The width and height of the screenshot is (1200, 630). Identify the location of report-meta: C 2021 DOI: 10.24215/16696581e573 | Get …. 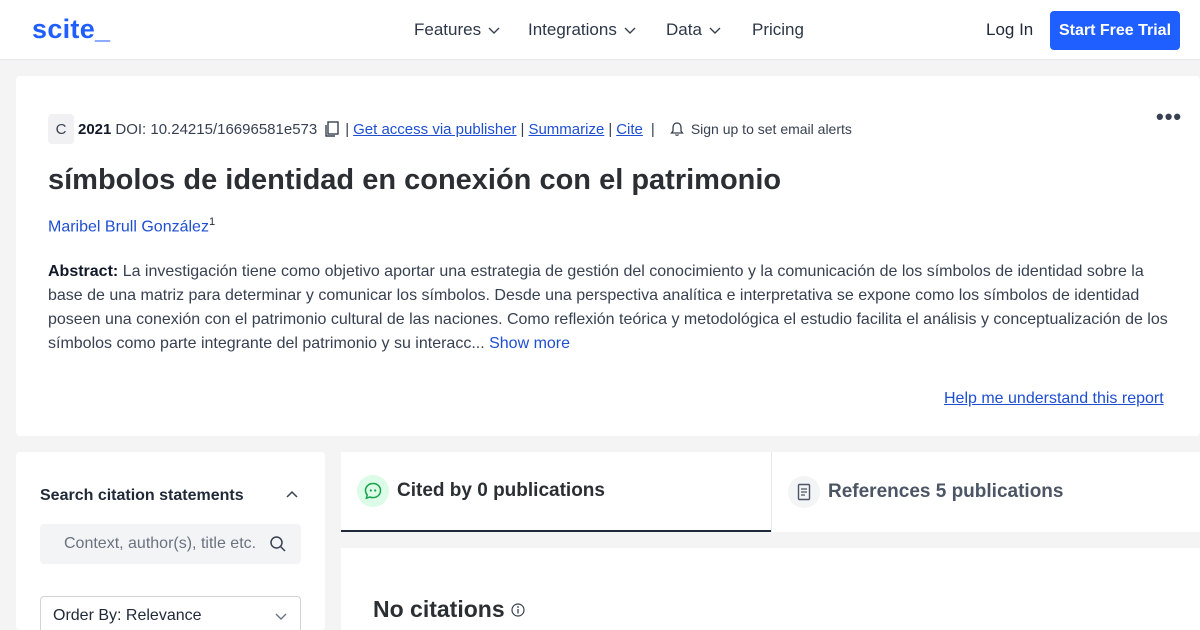
(450, 129).